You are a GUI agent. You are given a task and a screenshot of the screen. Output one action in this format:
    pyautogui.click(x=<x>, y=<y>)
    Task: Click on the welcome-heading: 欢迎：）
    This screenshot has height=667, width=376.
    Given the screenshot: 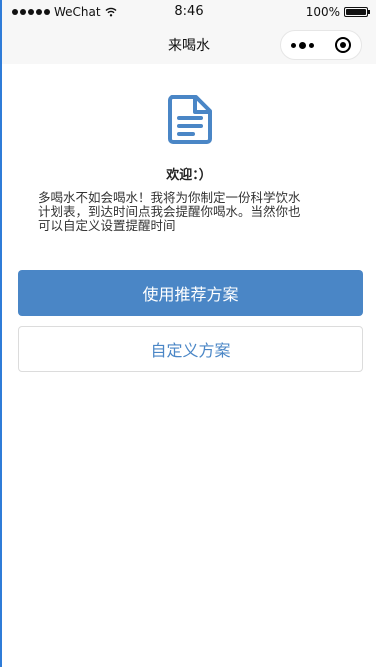 What is the action you would take?
    pyautogui.click(x=189, y=175)
    